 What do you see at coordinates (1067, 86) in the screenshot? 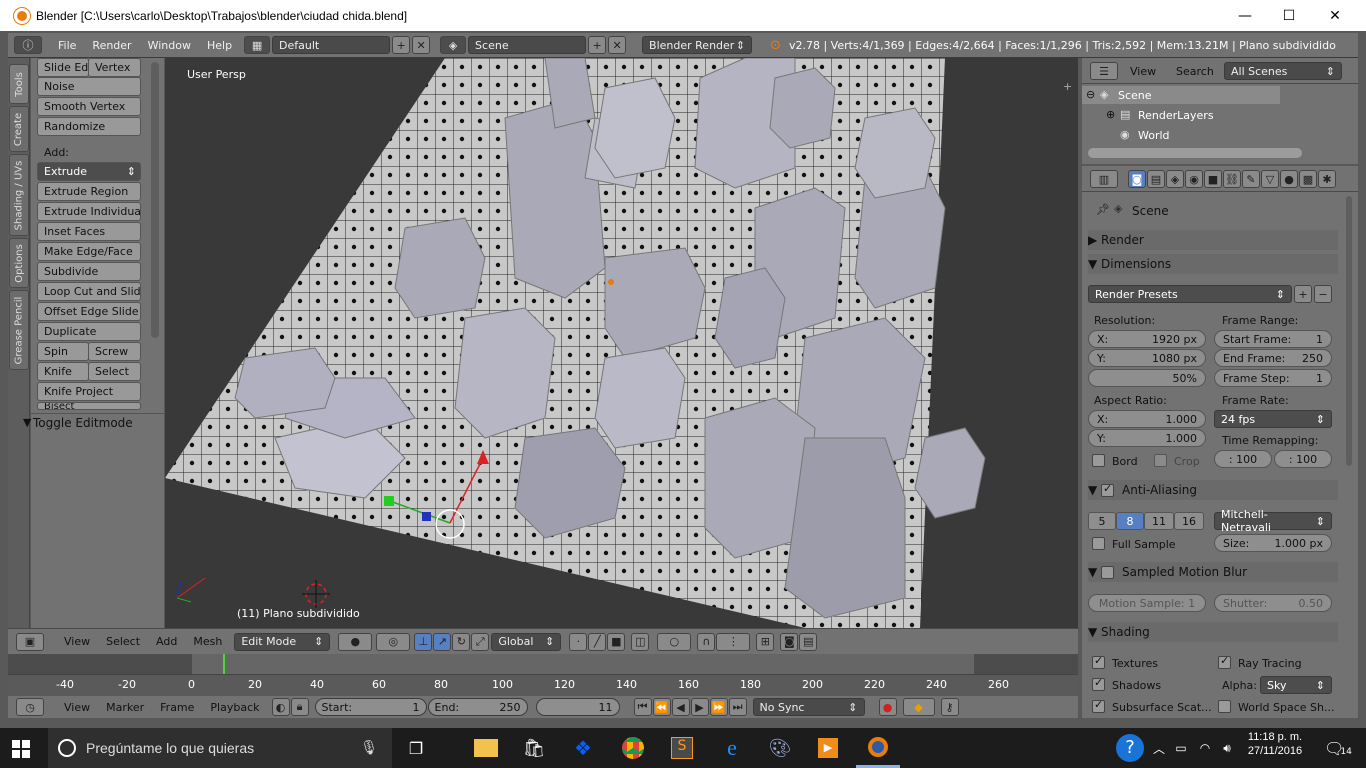
I see `viewport-plus-icon: +` at bounding box center [1067, 86].